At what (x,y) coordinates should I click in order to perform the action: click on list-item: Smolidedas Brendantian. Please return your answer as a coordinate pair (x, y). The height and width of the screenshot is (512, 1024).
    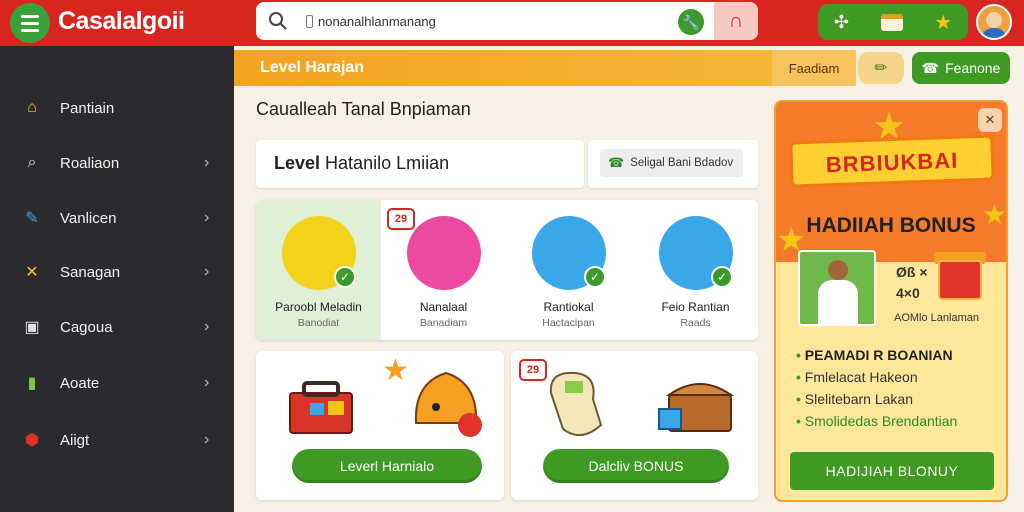
    Looking at the image, I should click on (877, 421).